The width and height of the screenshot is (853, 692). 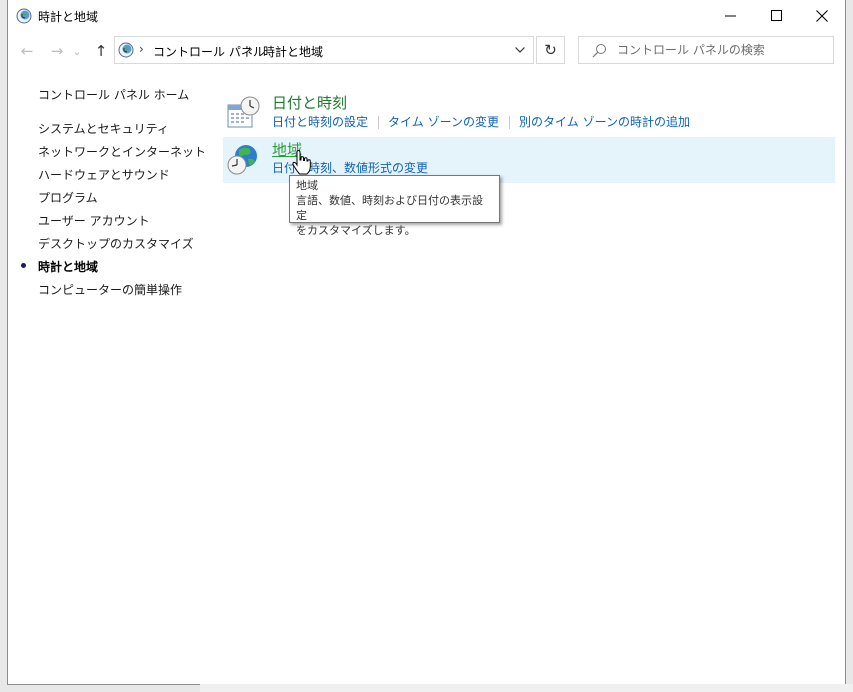 I want to click on up-button: ↑, so click(x=101, y=51).